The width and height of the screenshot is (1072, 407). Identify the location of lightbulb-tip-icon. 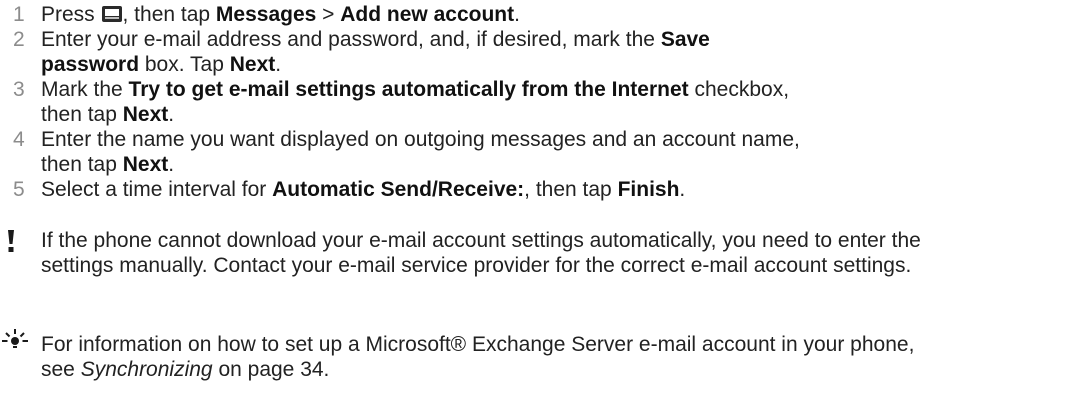
(15, 344).